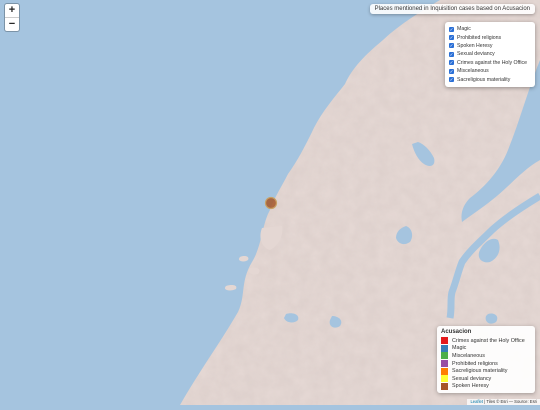 Image resolution: width=540 pixels, height=410 pixels. What do you see at coordinates (486, 348) in the screenshot?
I see `legend-item: Magic` at bounding box center [486, 348].